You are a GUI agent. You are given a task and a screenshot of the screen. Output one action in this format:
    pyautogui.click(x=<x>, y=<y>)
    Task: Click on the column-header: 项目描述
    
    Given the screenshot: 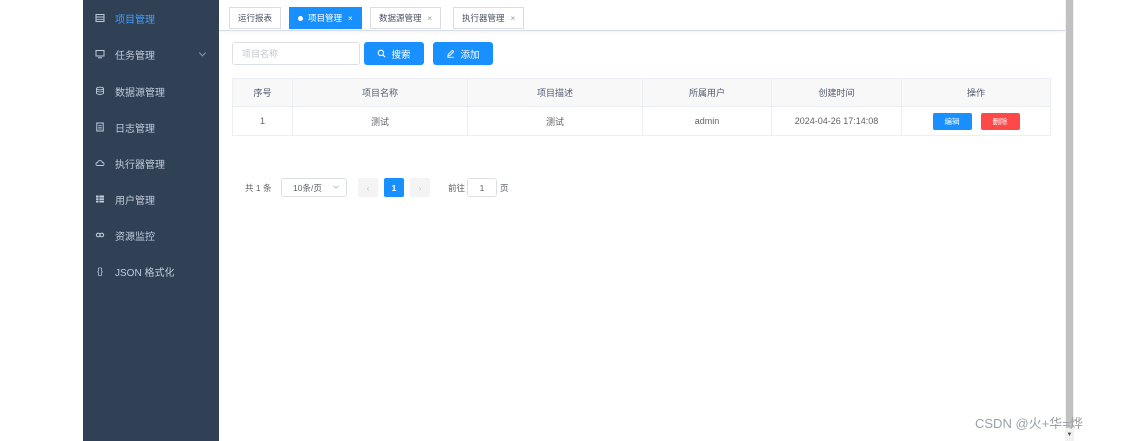 What is the action you would take?
    pyautogui.click(x=555, y=92)
    